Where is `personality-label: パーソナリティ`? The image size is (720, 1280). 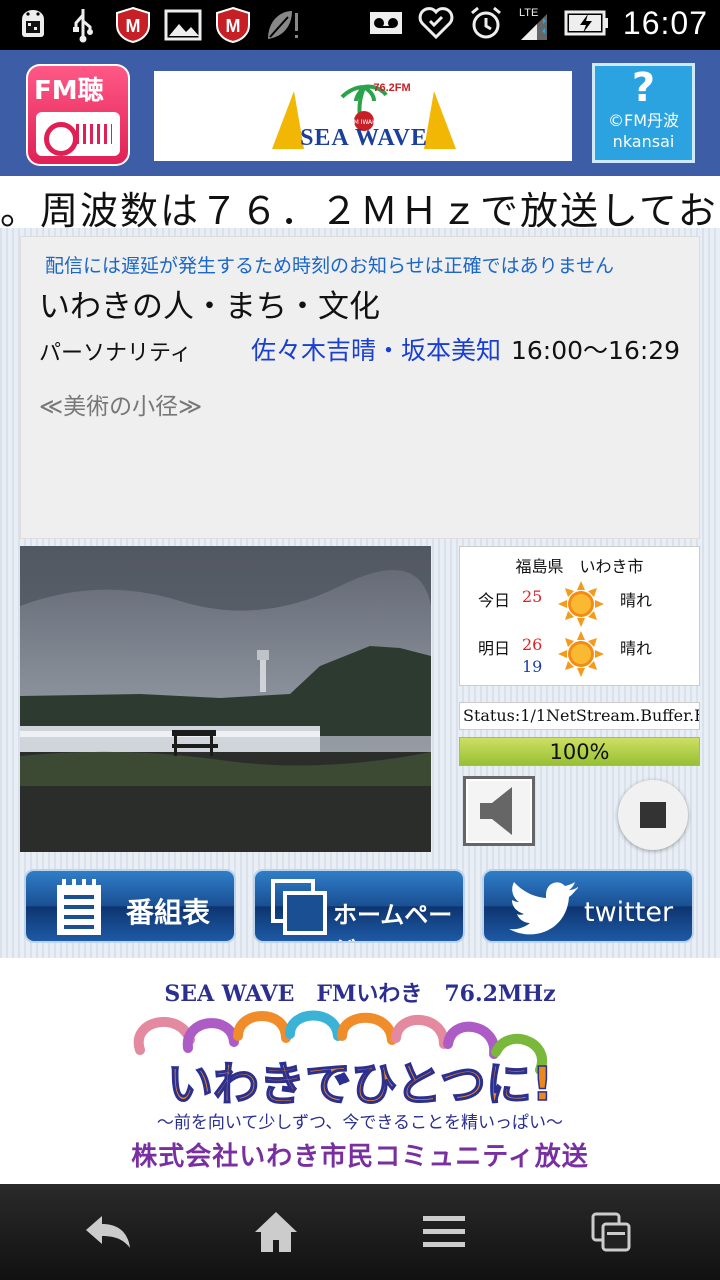 personality-label: パーソナリティ is located at coordinates (115, 353).